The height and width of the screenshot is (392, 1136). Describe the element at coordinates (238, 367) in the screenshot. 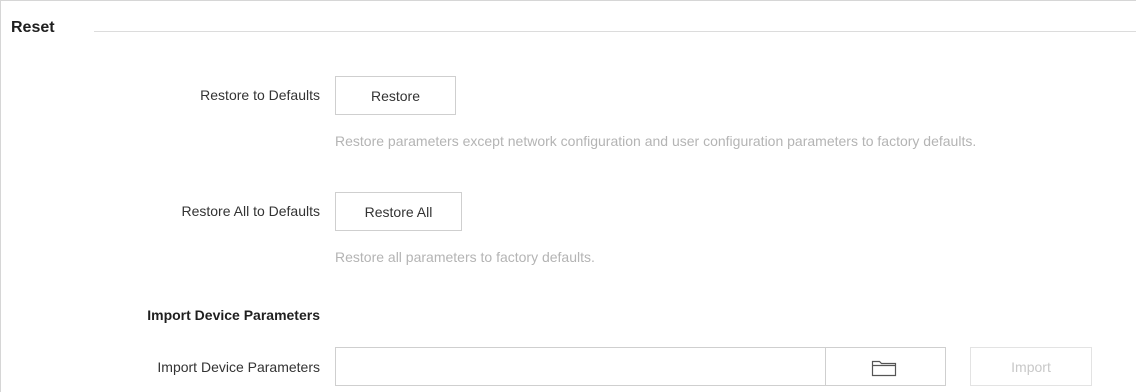

I see `import-parameters-label: Import Device Parameters` at that location.